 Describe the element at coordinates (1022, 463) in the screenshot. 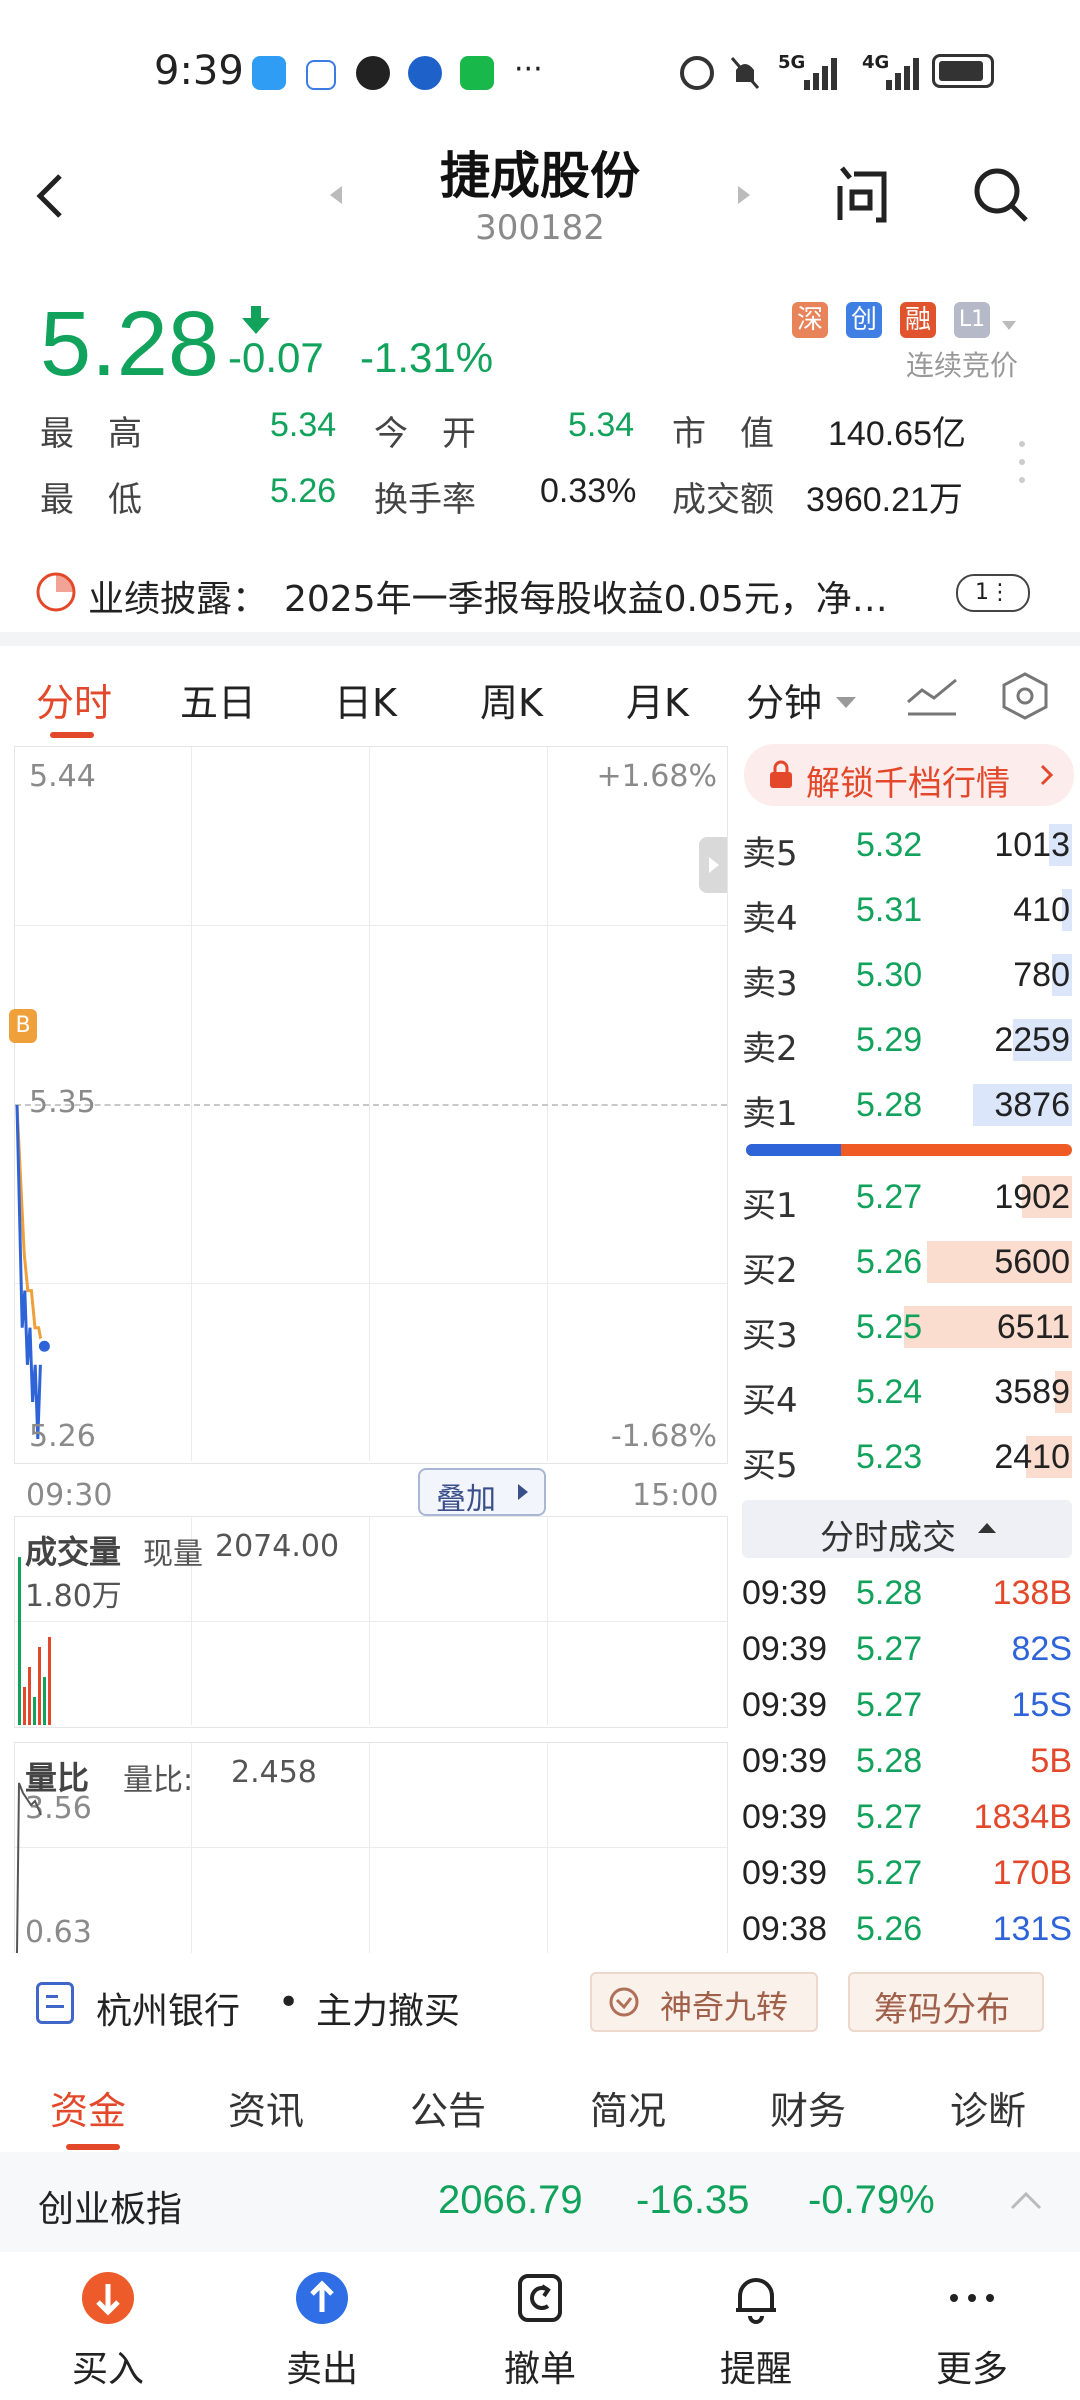

I see `more-stats-icon` at that location.